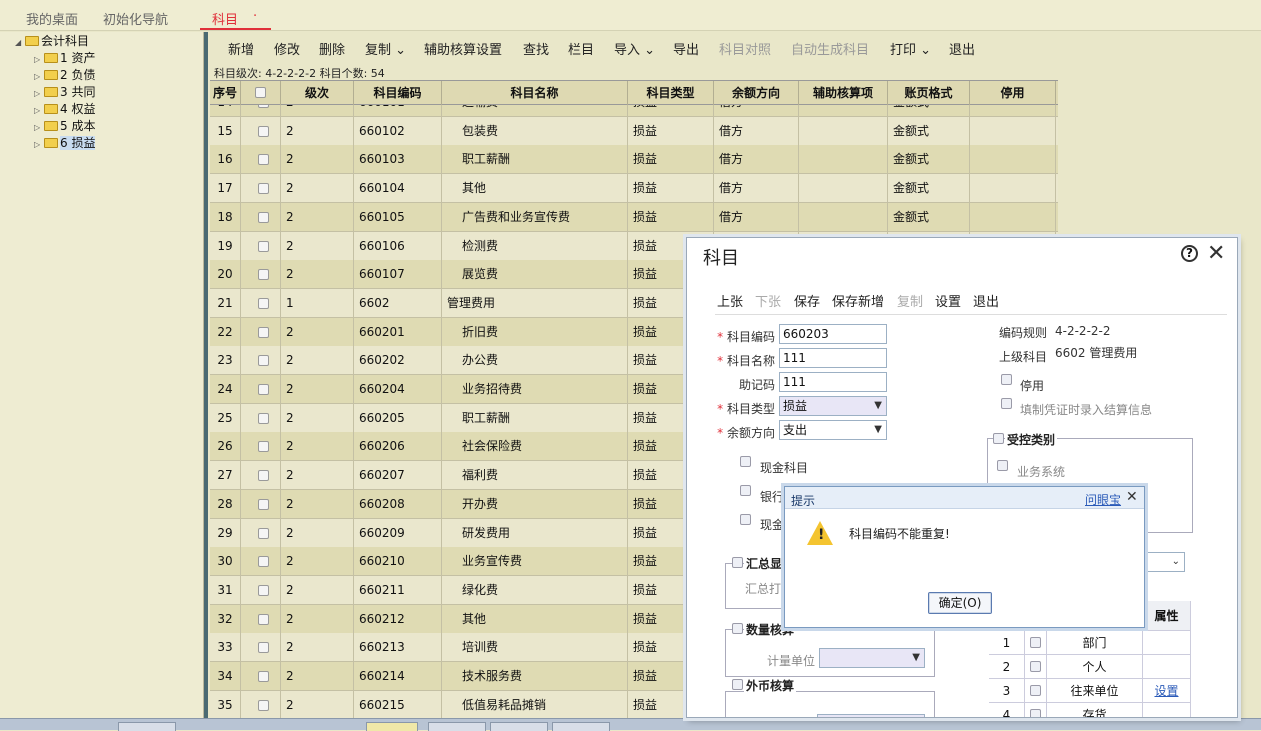 The width and height of the screenshot is (1261, 731). I want to click on summary-checkbox, so click(737, 562).